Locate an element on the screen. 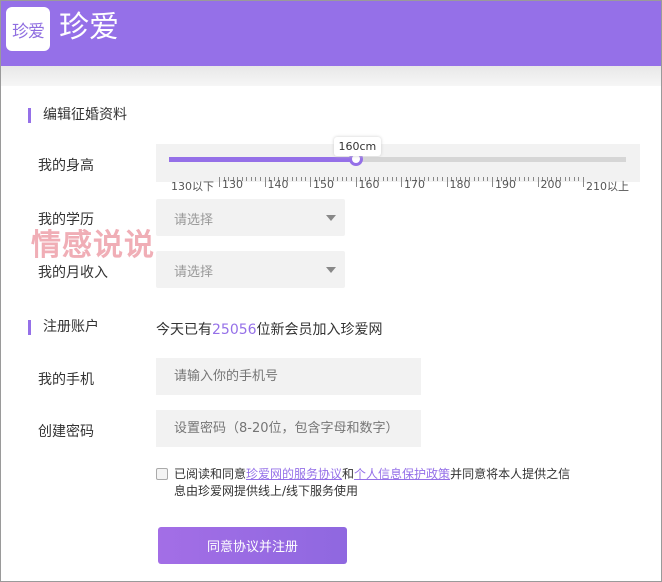 Image resolution: width=662 pixels, height=582 pixels. height-tooltip: 160cm is located at coordinates (357, 146).